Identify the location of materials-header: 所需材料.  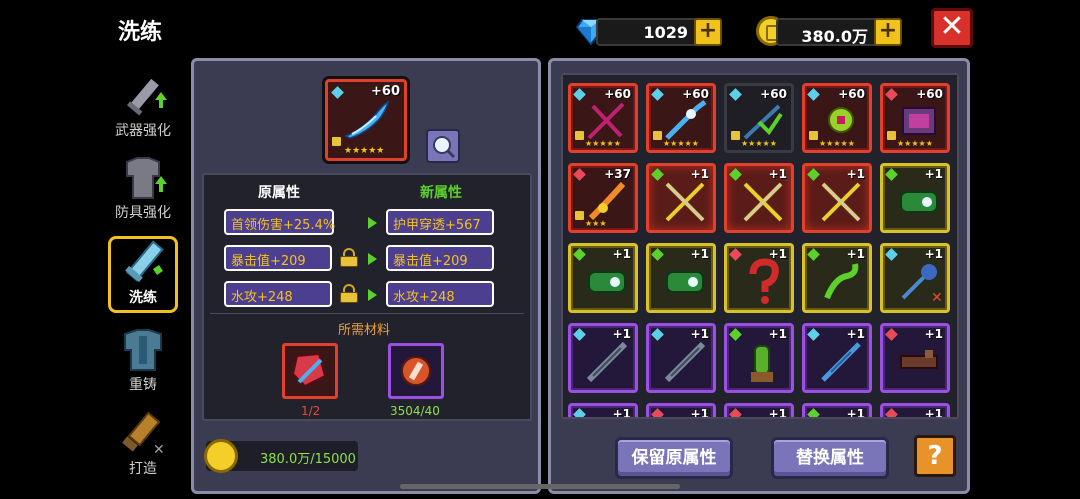
(364, 330).